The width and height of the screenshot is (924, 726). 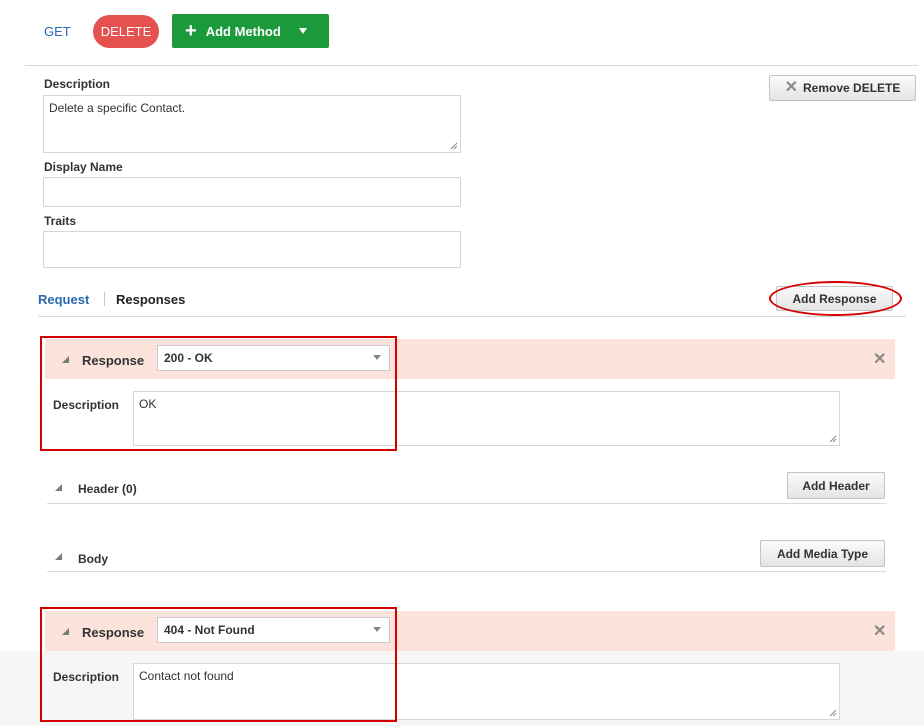 I want to click on close-x-icon: ✕, so click(x=791, y=87).